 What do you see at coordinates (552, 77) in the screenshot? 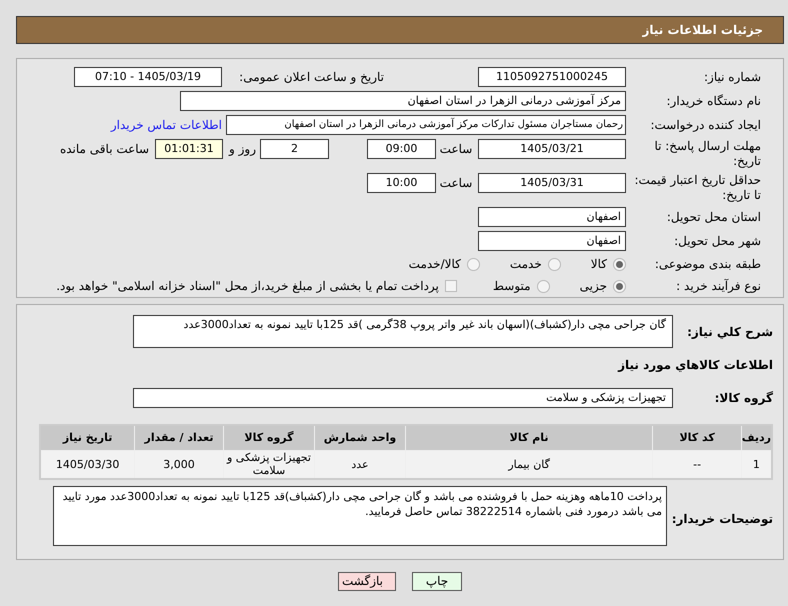
I see `text-field: 1105092751000245` at bounding box center [552, 77].